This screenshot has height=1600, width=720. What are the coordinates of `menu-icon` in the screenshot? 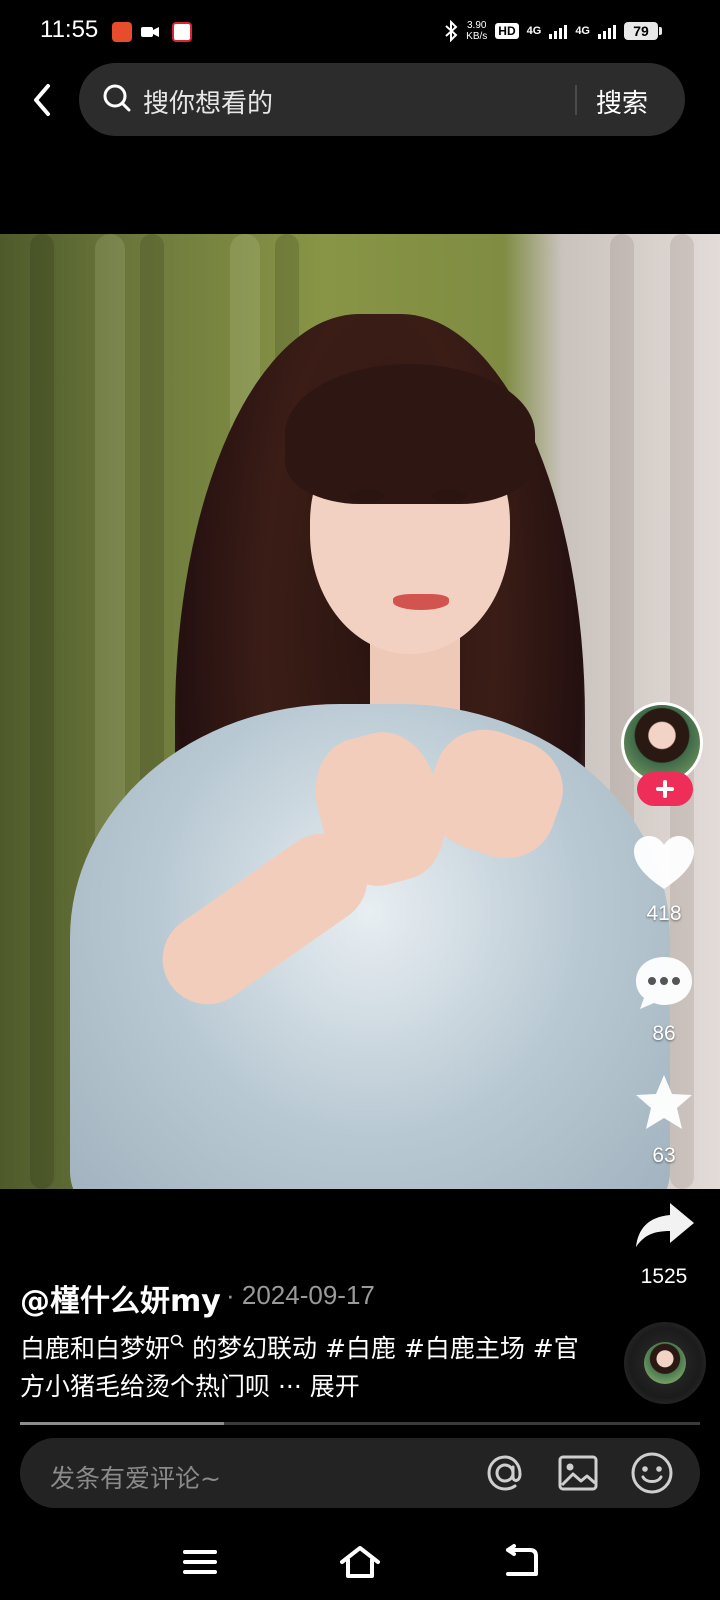 It's located at (200, 1562).